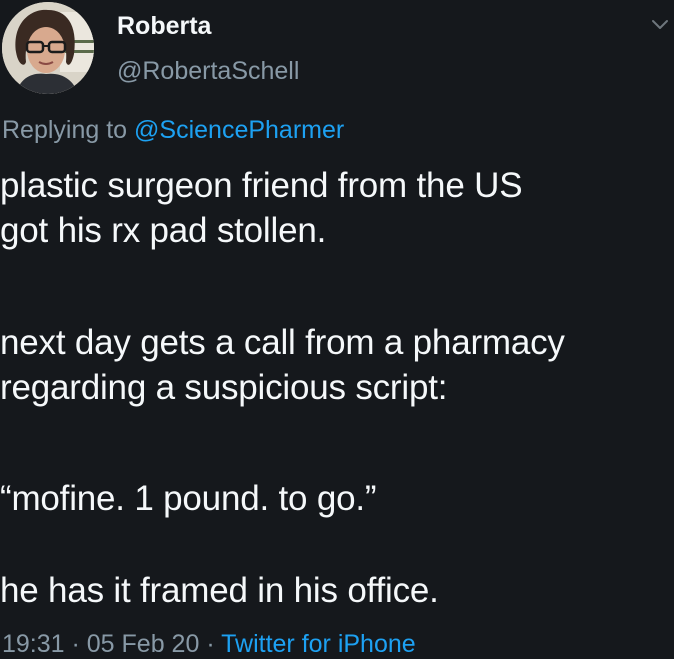 This screenshot has height=659, width=674. I want to click on chevron-down-icon, so click(660, 25).